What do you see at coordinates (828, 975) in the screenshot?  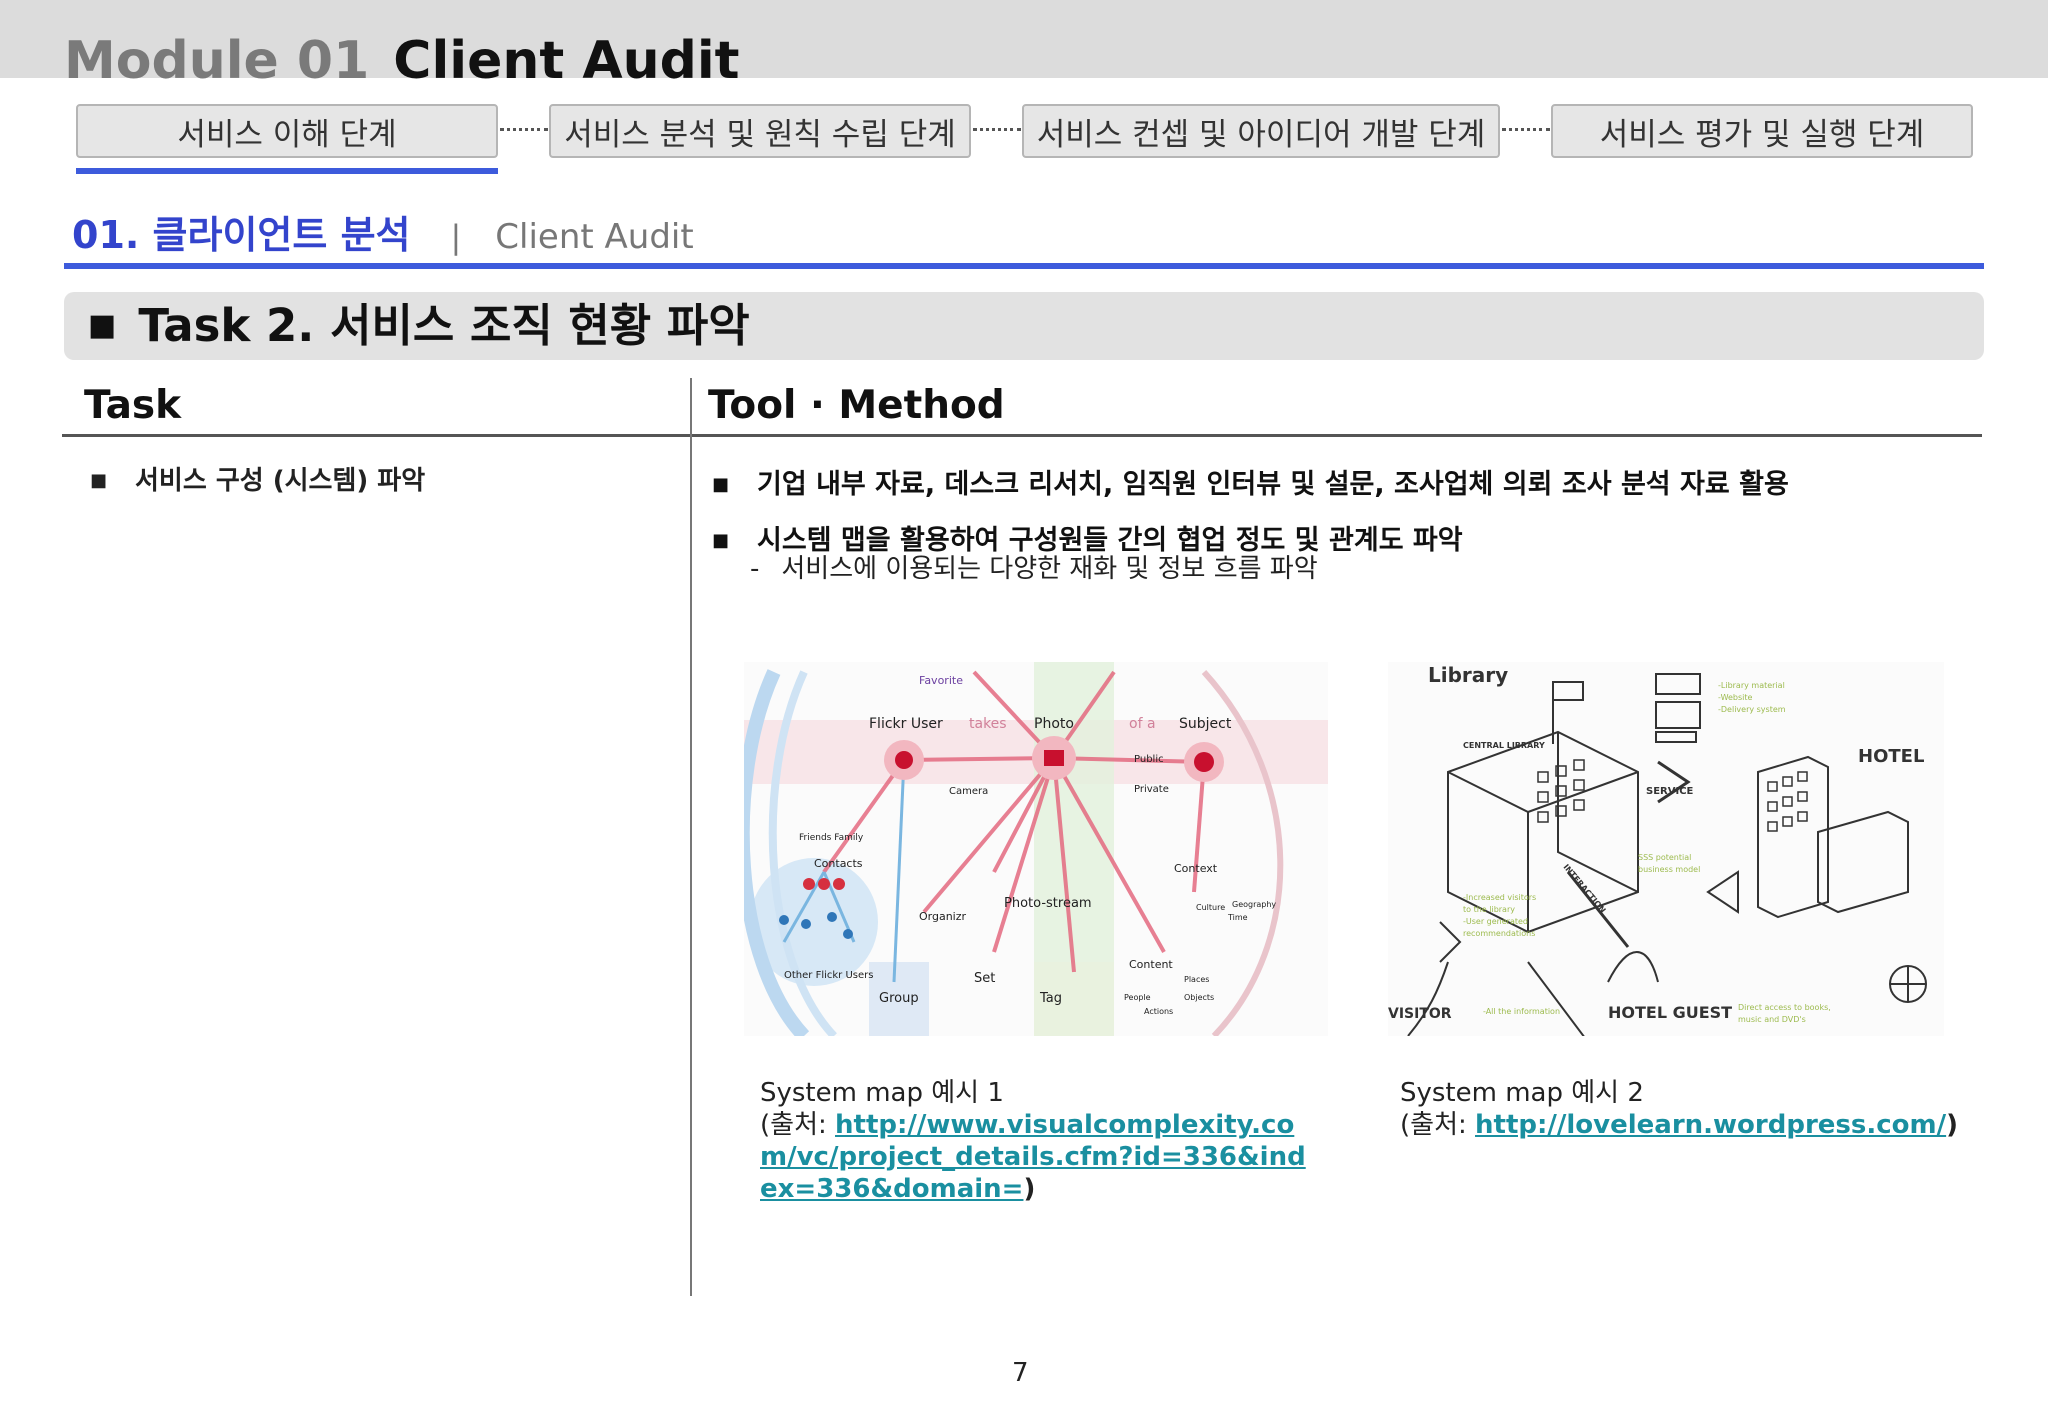 I see `label-other-users: Other Flickr Users` at bounding box center [828, 975].